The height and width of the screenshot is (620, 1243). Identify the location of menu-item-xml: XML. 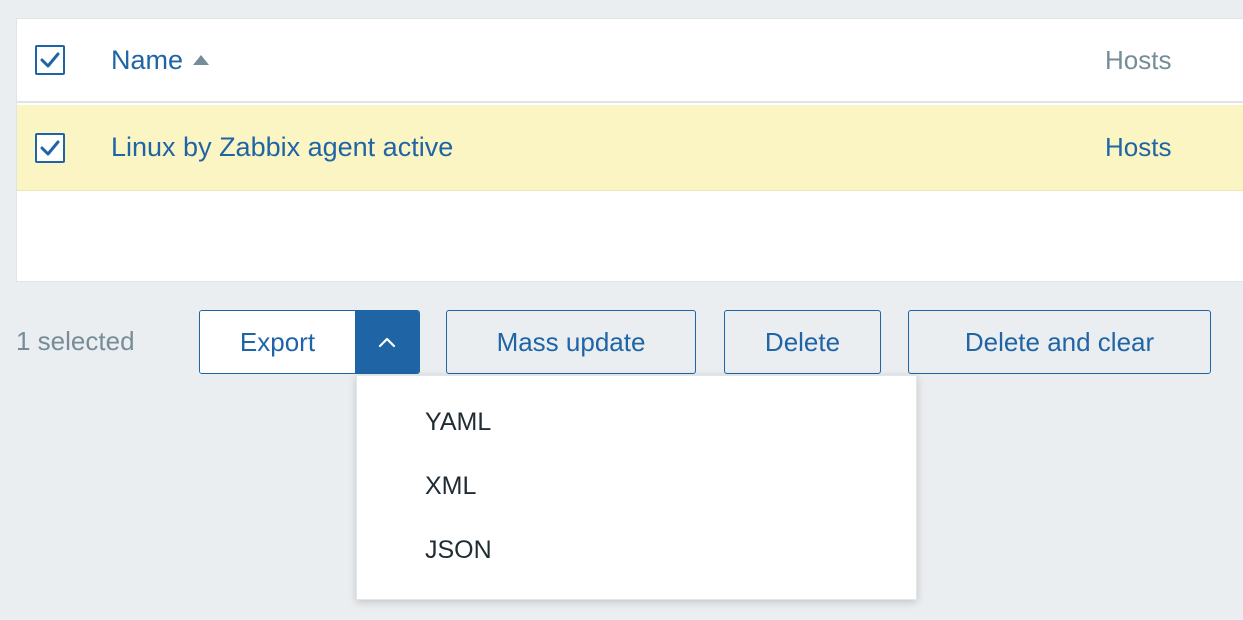
(450, 486).